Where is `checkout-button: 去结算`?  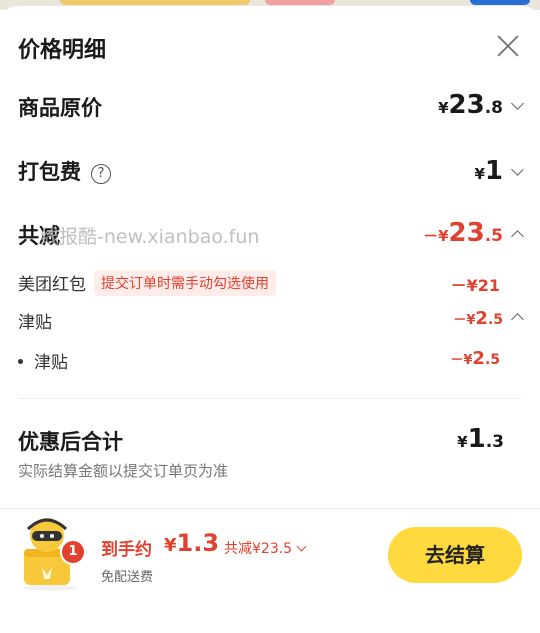
checkout-button: 去结算 is located at coordinates (455, 555).